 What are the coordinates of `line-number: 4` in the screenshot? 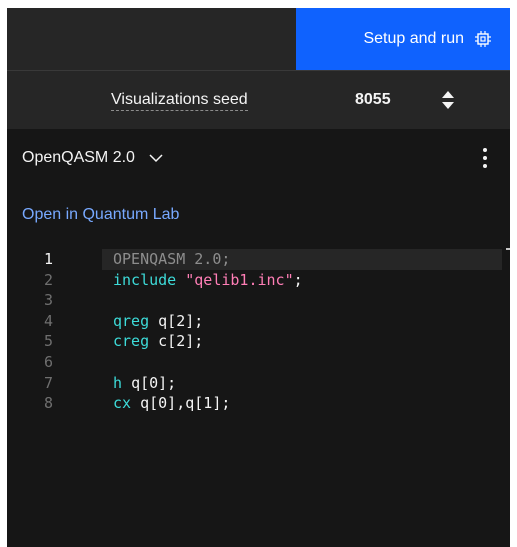 It's located at (49, 320).